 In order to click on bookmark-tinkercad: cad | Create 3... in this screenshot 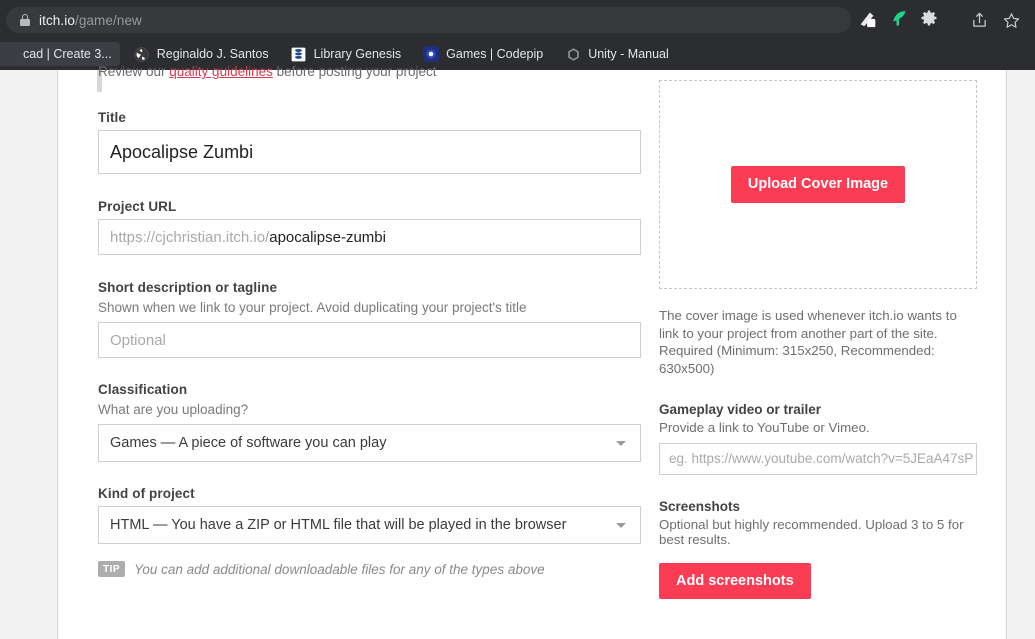, I will do `click(60, 54)`.